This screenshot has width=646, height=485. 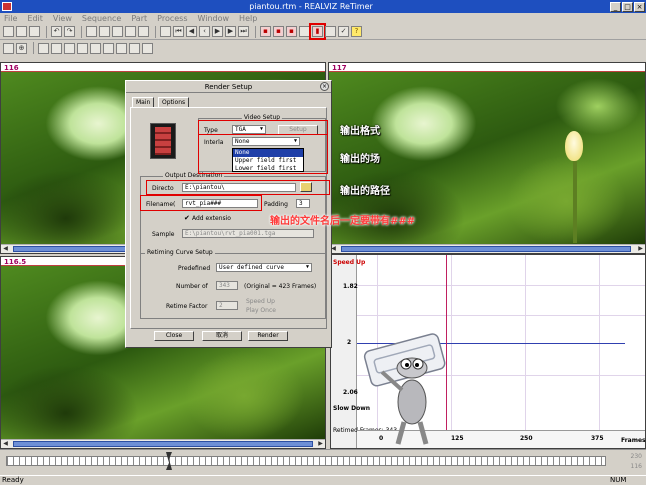 I want to click on checkmark-icon: ✓, so click(x=343, y=31).